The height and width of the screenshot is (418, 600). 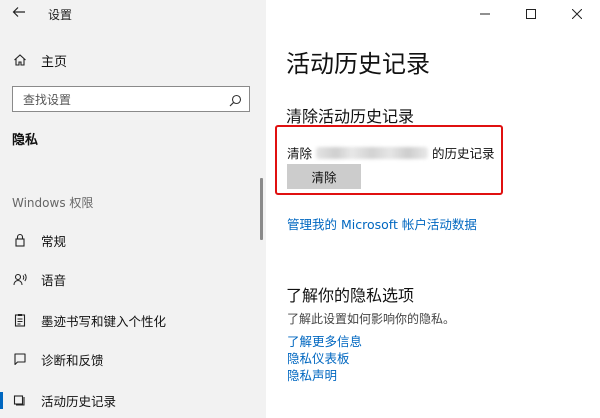 What do you see at coordinates (20, 320) in the screenshot?
I see `clipboard-icon` at bounding box center [20, 320].